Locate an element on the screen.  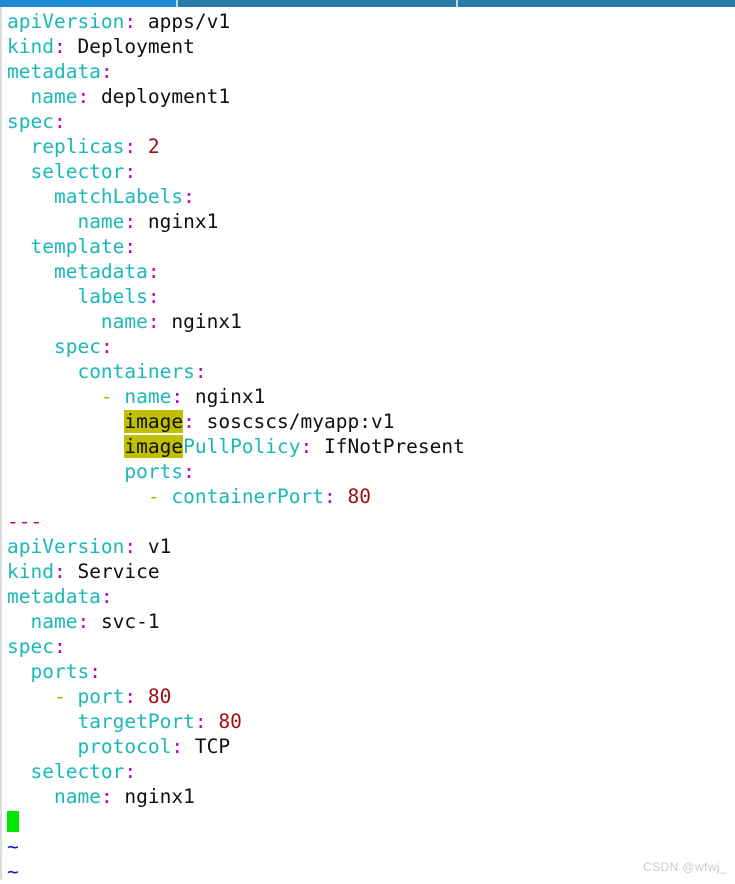
code-line: name: deployment1 is located at coordinates (368, 96).